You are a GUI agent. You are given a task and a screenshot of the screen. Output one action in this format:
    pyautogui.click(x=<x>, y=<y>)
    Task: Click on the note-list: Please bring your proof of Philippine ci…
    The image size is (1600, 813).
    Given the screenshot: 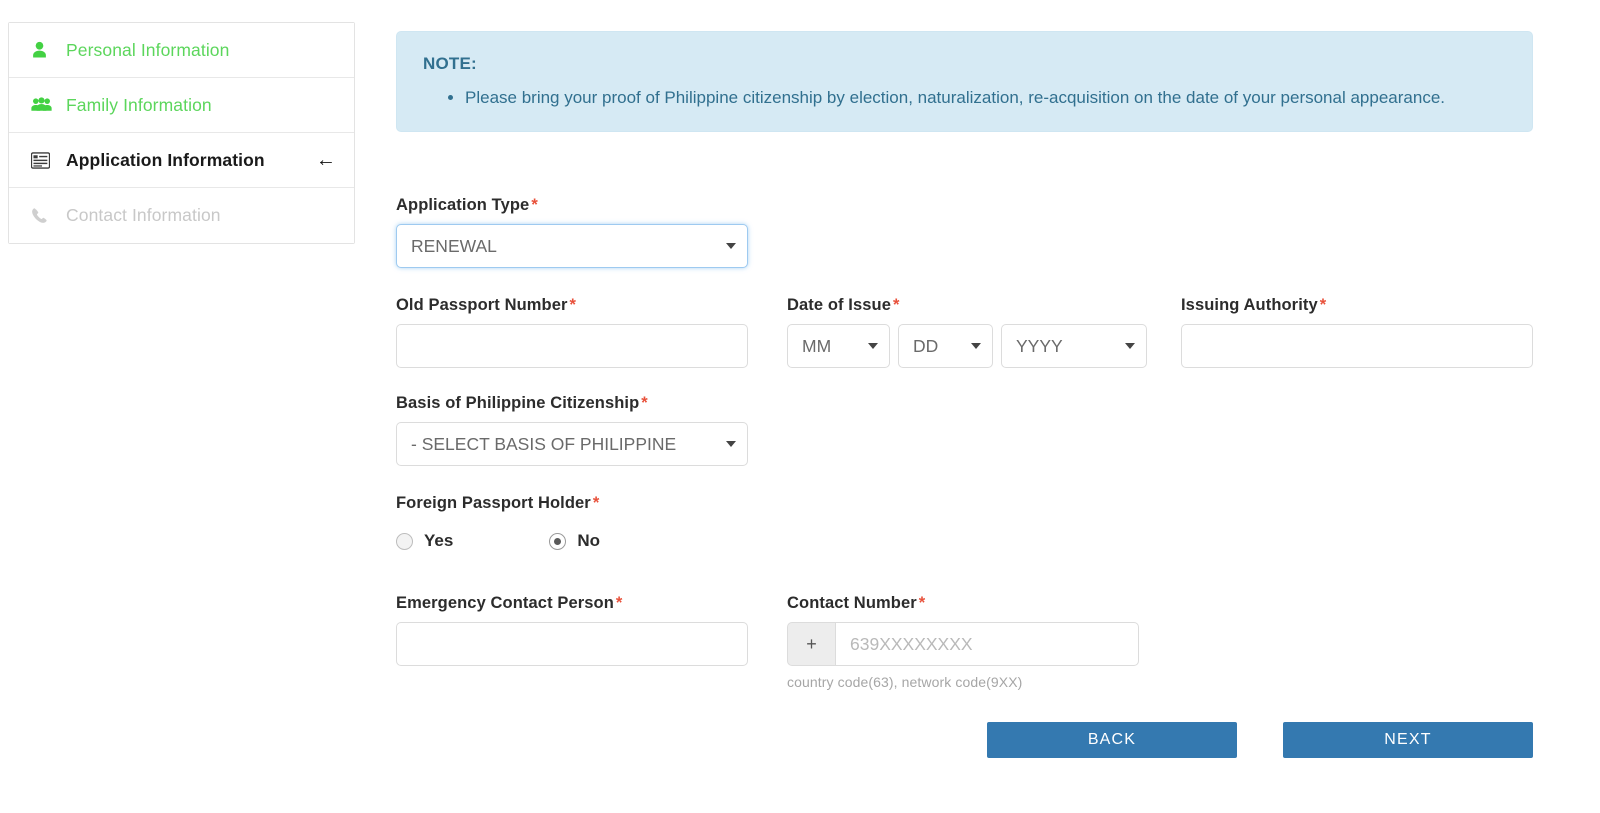 What is the action you would take?
    pyautogui.click(x=964, y=98)
    